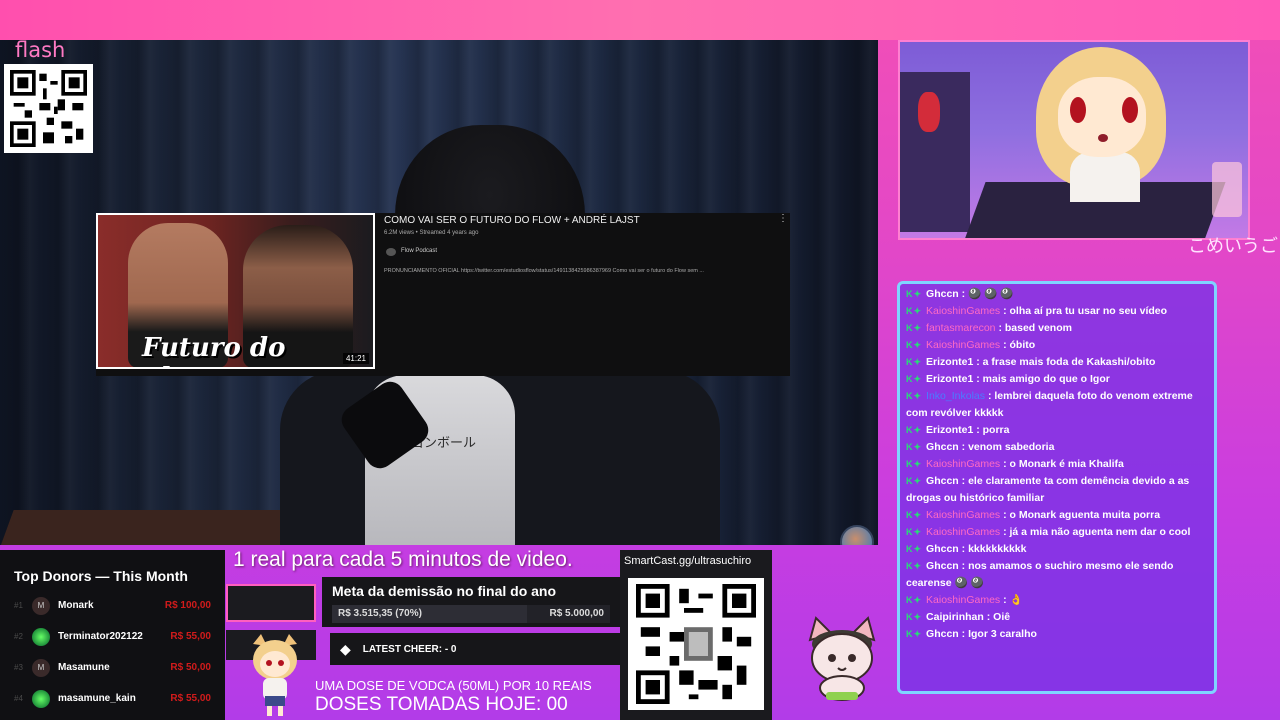  I want to click on goal-current-amount: R$ 3.515,35 (70%), so click(380, 613).